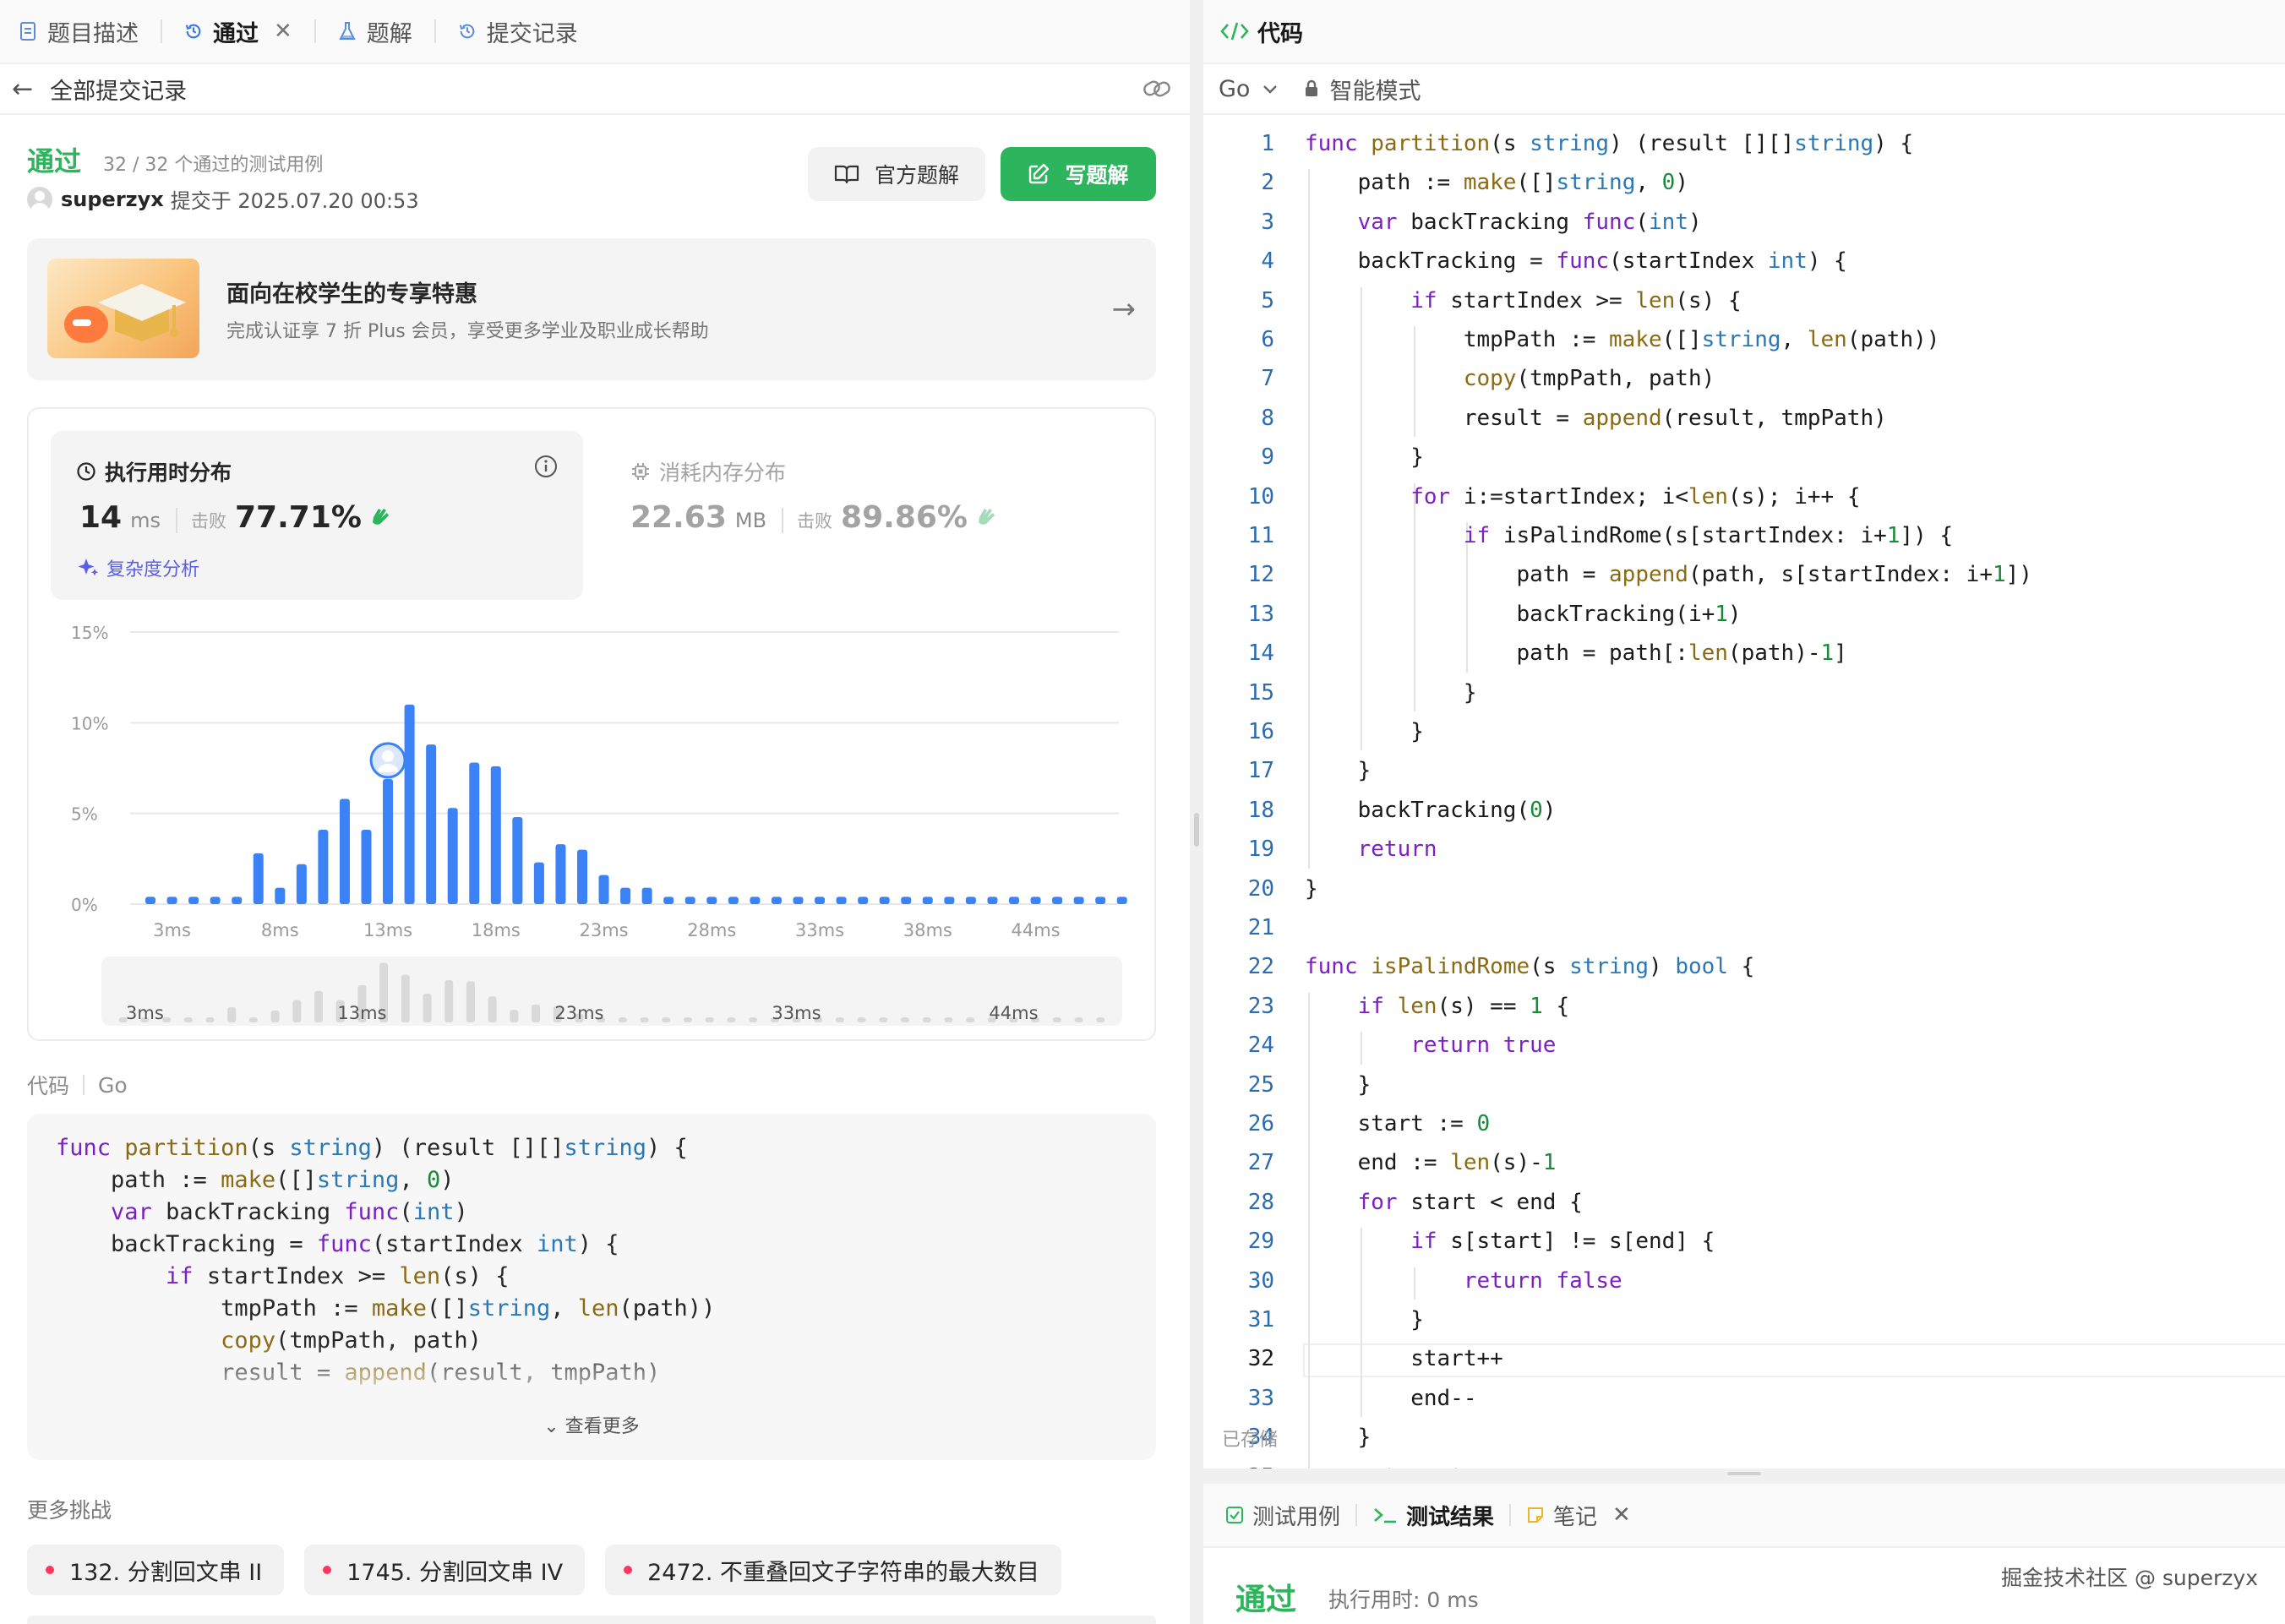  What do you see at coordinates (1464, 1281) in the screenshot?
I see `code-line: return false` at bounding box center [1464, 1281].